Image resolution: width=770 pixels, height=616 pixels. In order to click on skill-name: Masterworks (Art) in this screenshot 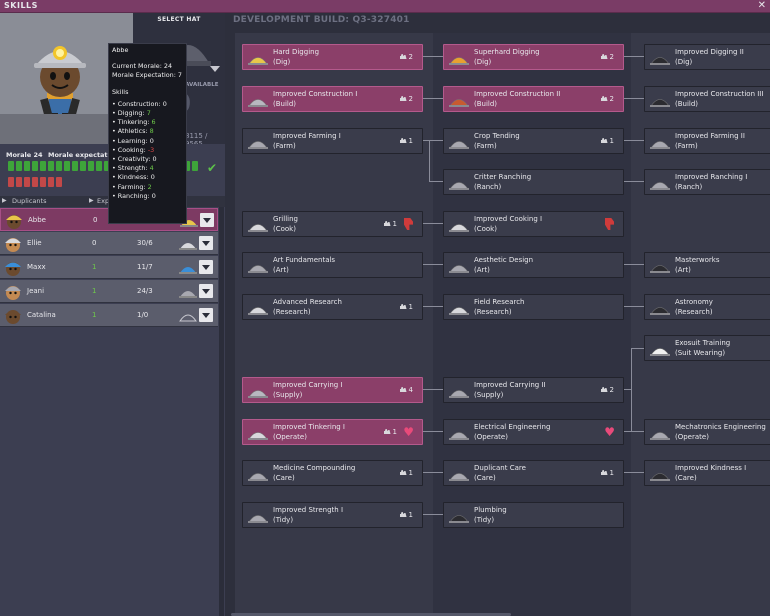, I will do `click(697, 265)`.